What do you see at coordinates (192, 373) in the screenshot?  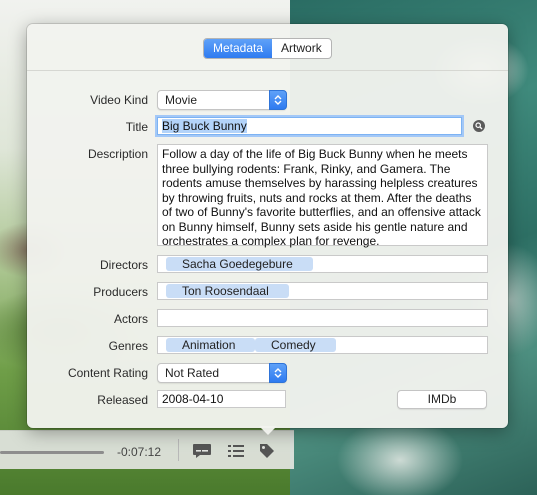 I see `content-rating-value: Not Rated` at bounding box center [192, 373].